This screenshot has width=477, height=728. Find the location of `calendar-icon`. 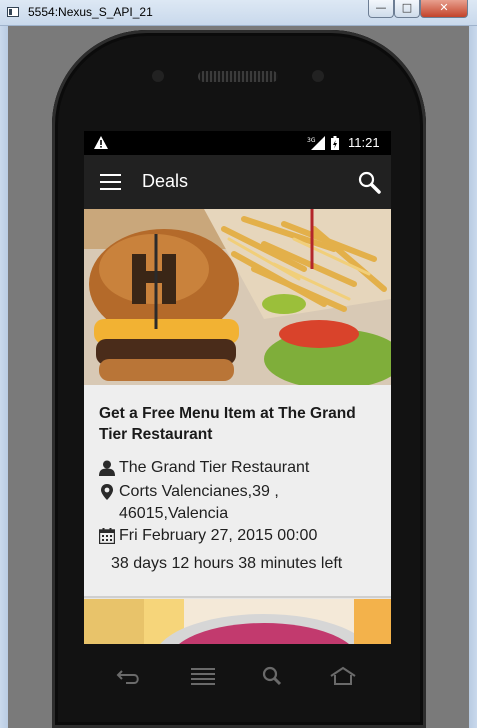

calendar-icon is located at coordinates (107, 536).